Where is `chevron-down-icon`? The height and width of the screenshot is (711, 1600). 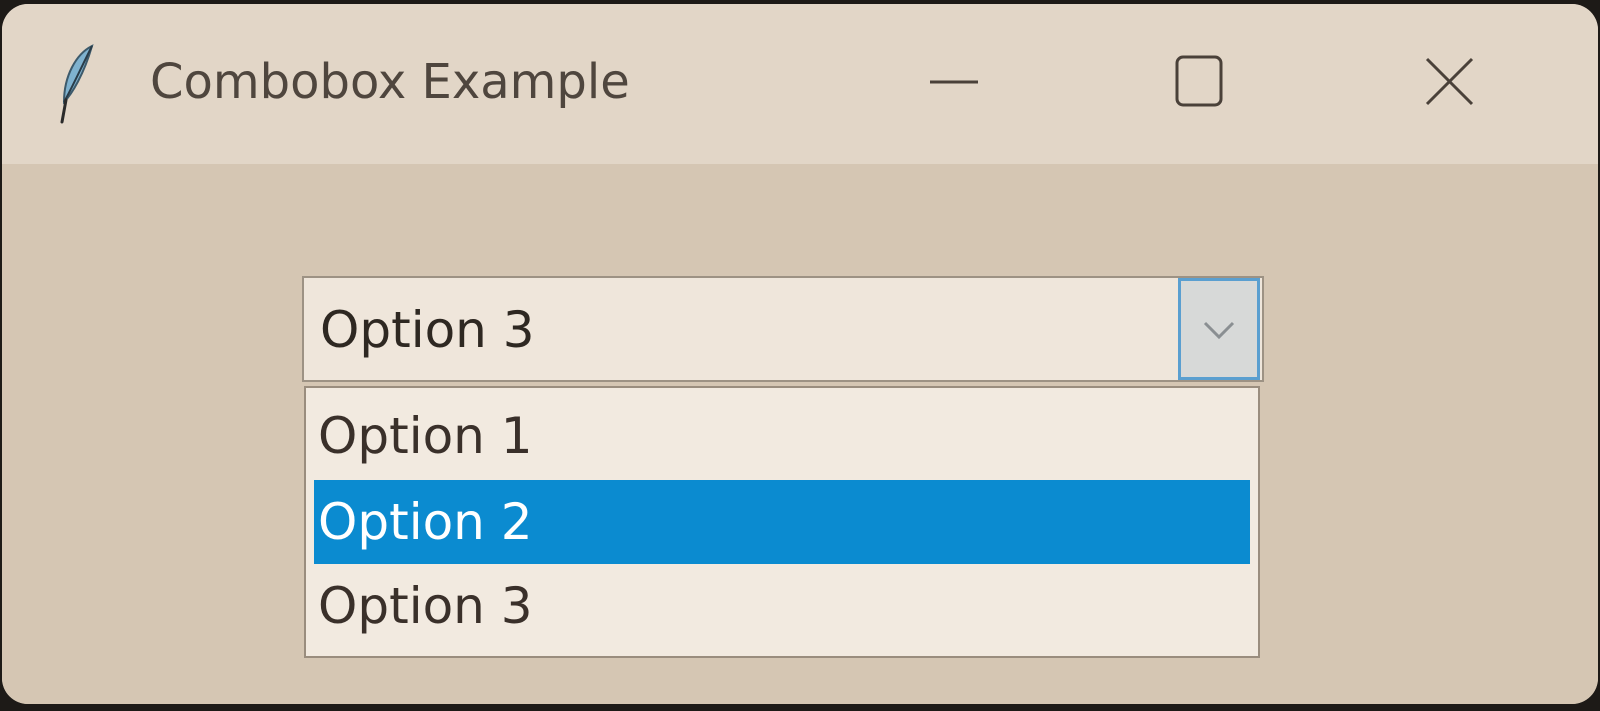
chevron-down-icon is located at coordinates (1219, 330).